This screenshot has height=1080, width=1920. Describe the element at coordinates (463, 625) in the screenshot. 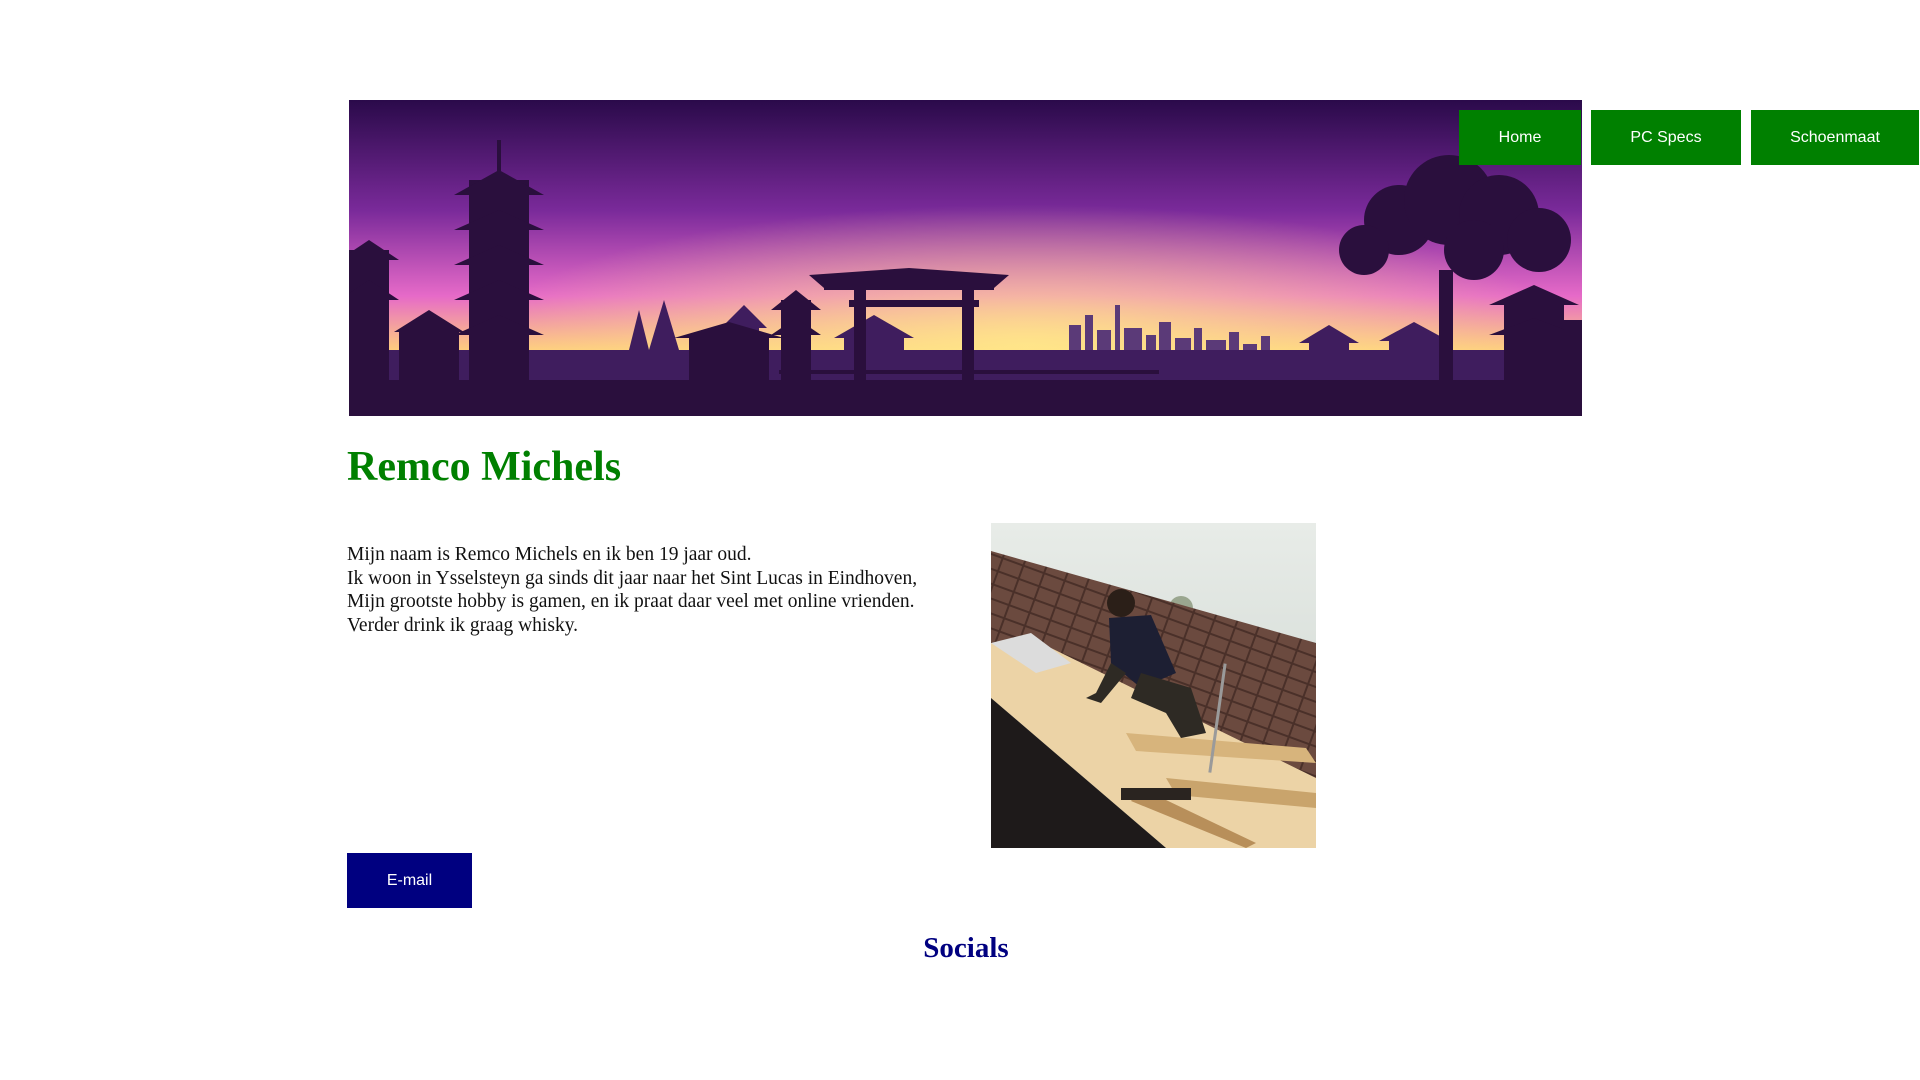

I see `intro-line: Verder drink ik graag whisky.` at that location.